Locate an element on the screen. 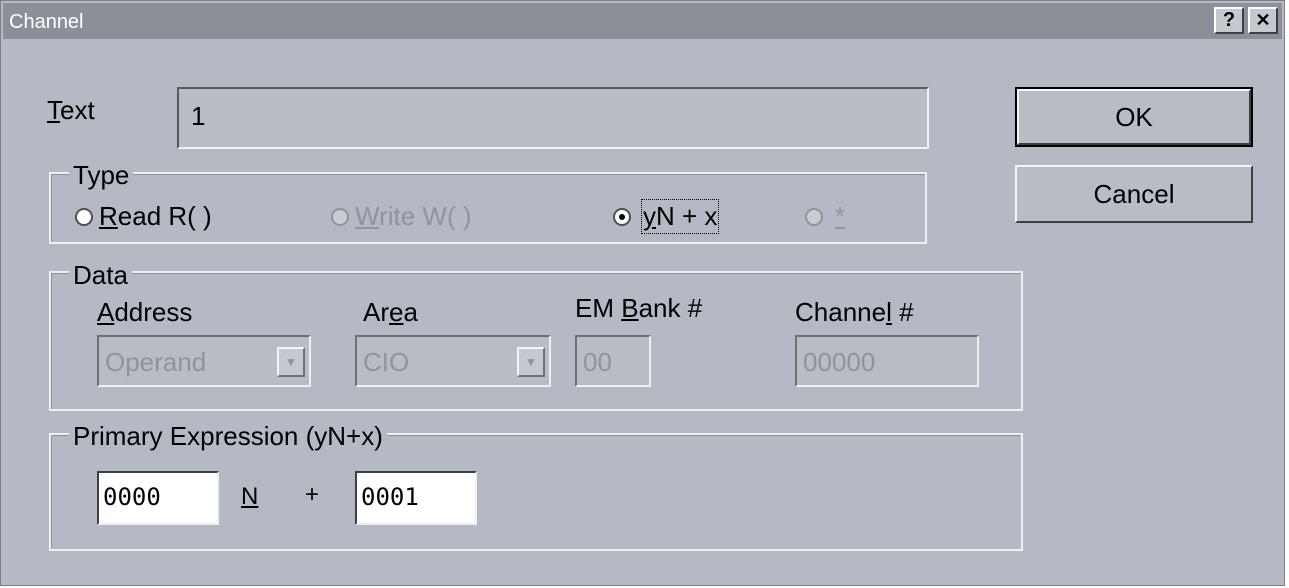 The height and width of the screenshot is (588, 1289). n-label: N is located at coordinates (250, 496).